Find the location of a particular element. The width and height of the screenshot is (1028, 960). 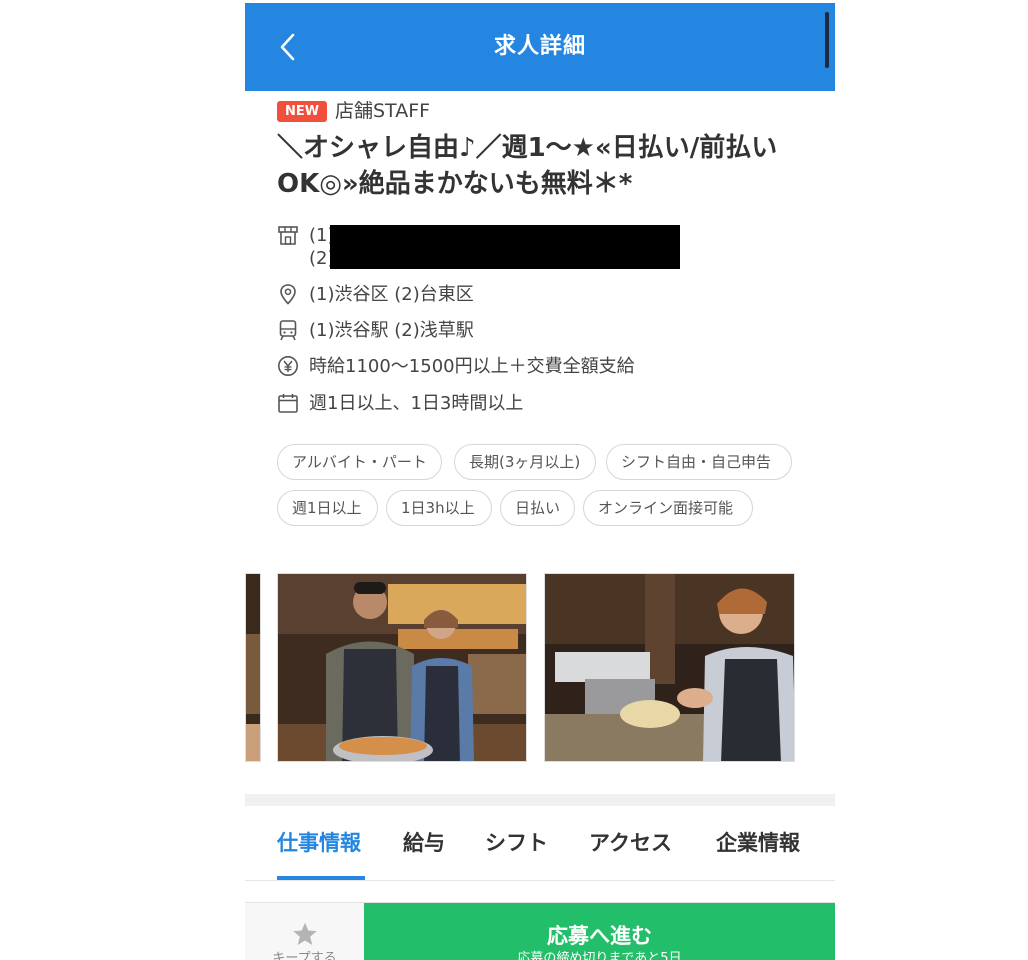

page-title: 求人詳細 is located at coordinates (539, 46).